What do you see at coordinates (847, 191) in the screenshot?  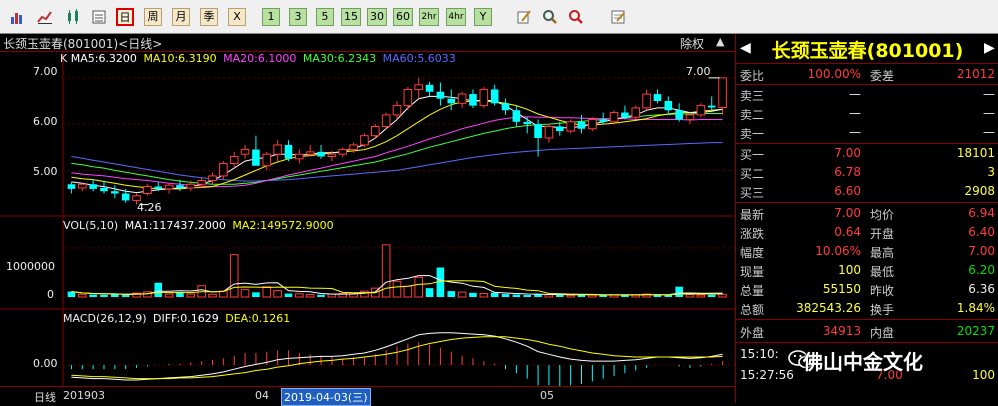 I see `buy-price: 6.60` at bounding box center [847, 191].